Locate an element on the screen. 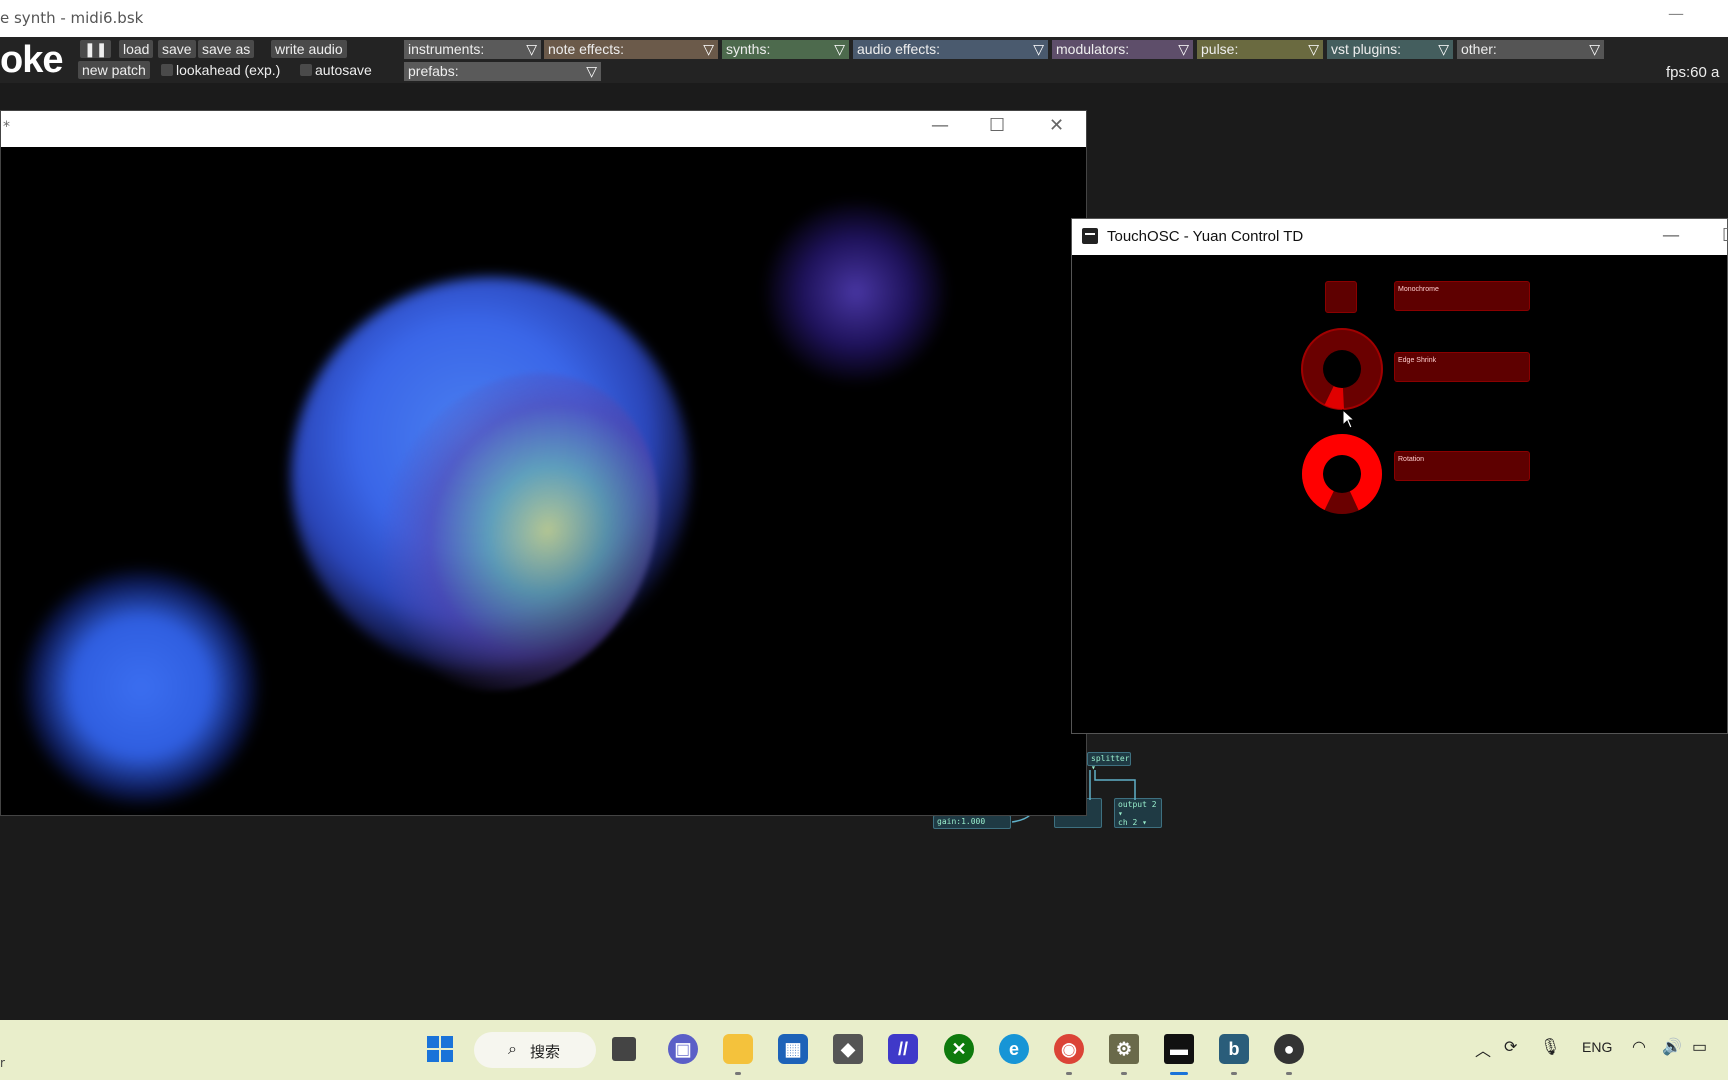 The height and width of the screenshot is (1080, 1728). edge-browser-icon: e is located at coordinates (1014, 1049).